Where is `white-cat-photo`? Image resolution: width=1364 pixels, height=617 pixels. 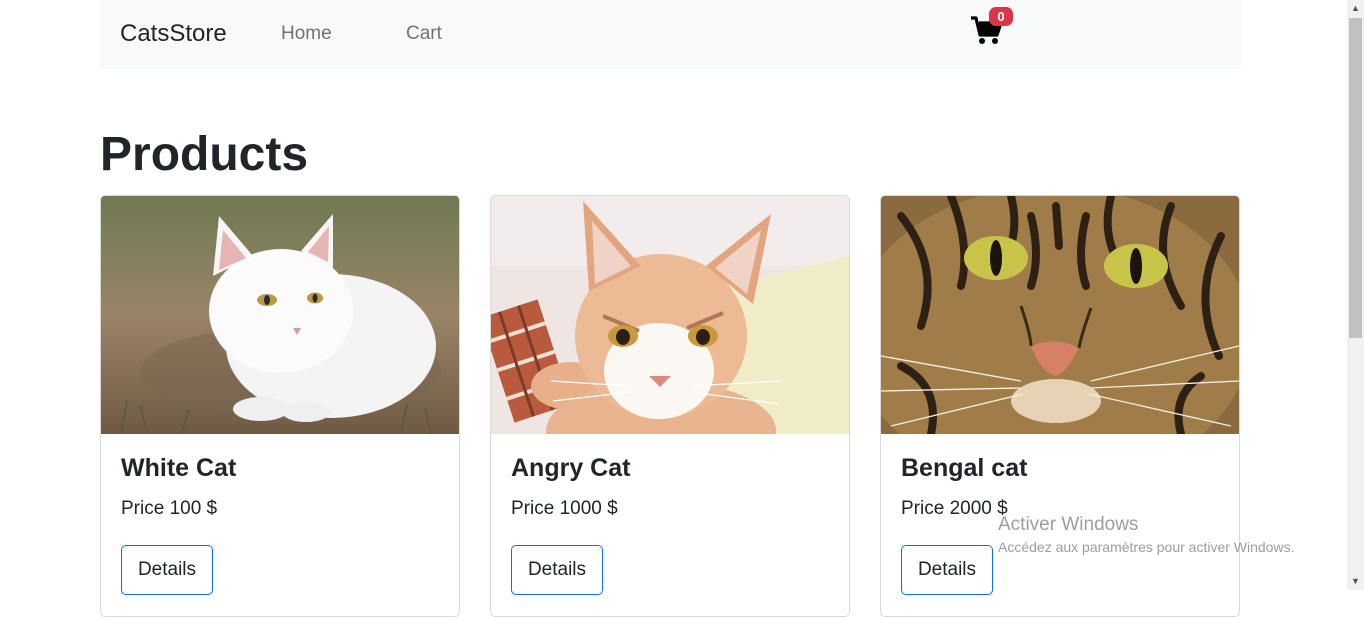 white-cat-photo is located at coordinates (280, 315).